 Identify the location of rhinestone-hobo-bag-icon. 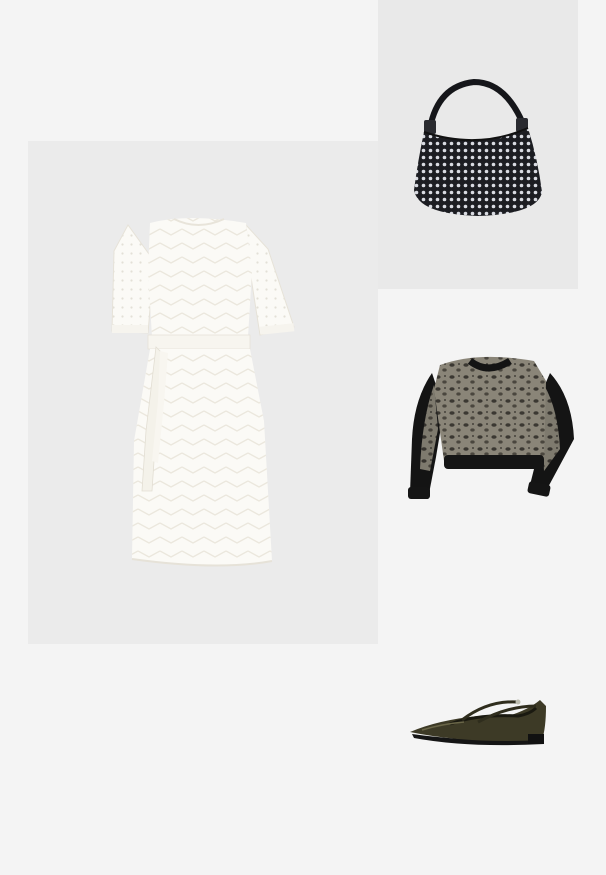
(478, 147).